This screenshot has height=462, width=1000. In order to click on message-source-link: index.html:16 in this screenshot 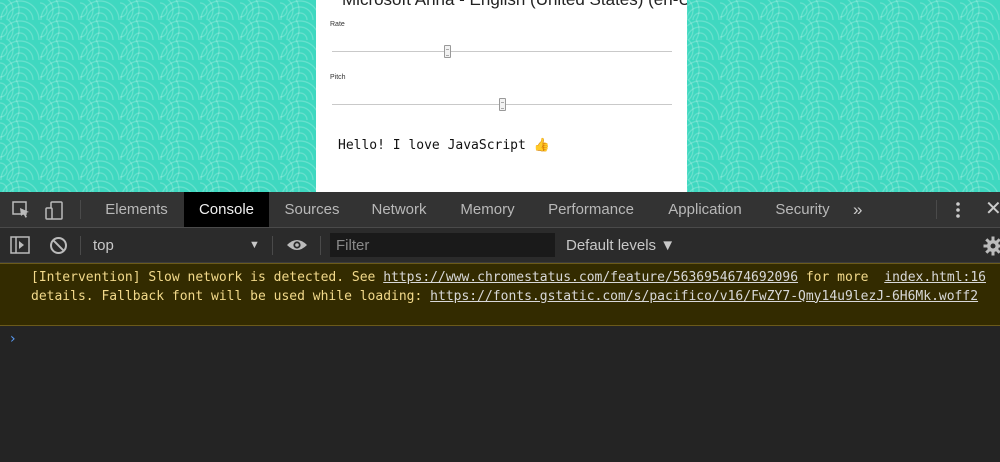, I will do `click(935, 278)`.